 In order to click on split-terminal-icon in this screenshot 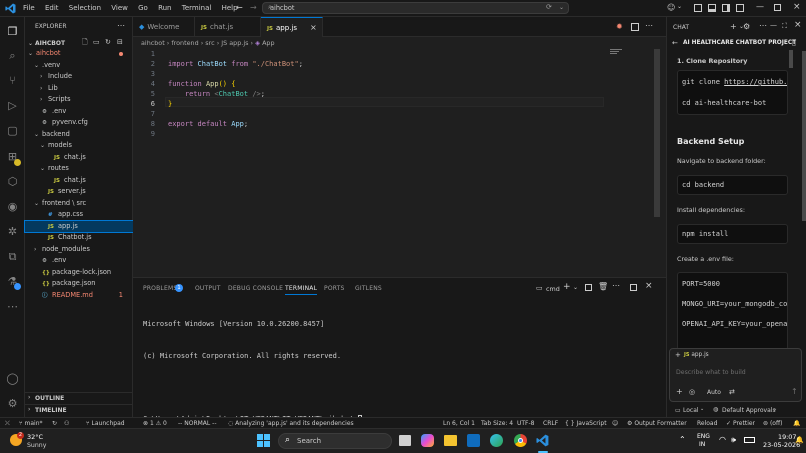, I will do `click(588, 287)`.